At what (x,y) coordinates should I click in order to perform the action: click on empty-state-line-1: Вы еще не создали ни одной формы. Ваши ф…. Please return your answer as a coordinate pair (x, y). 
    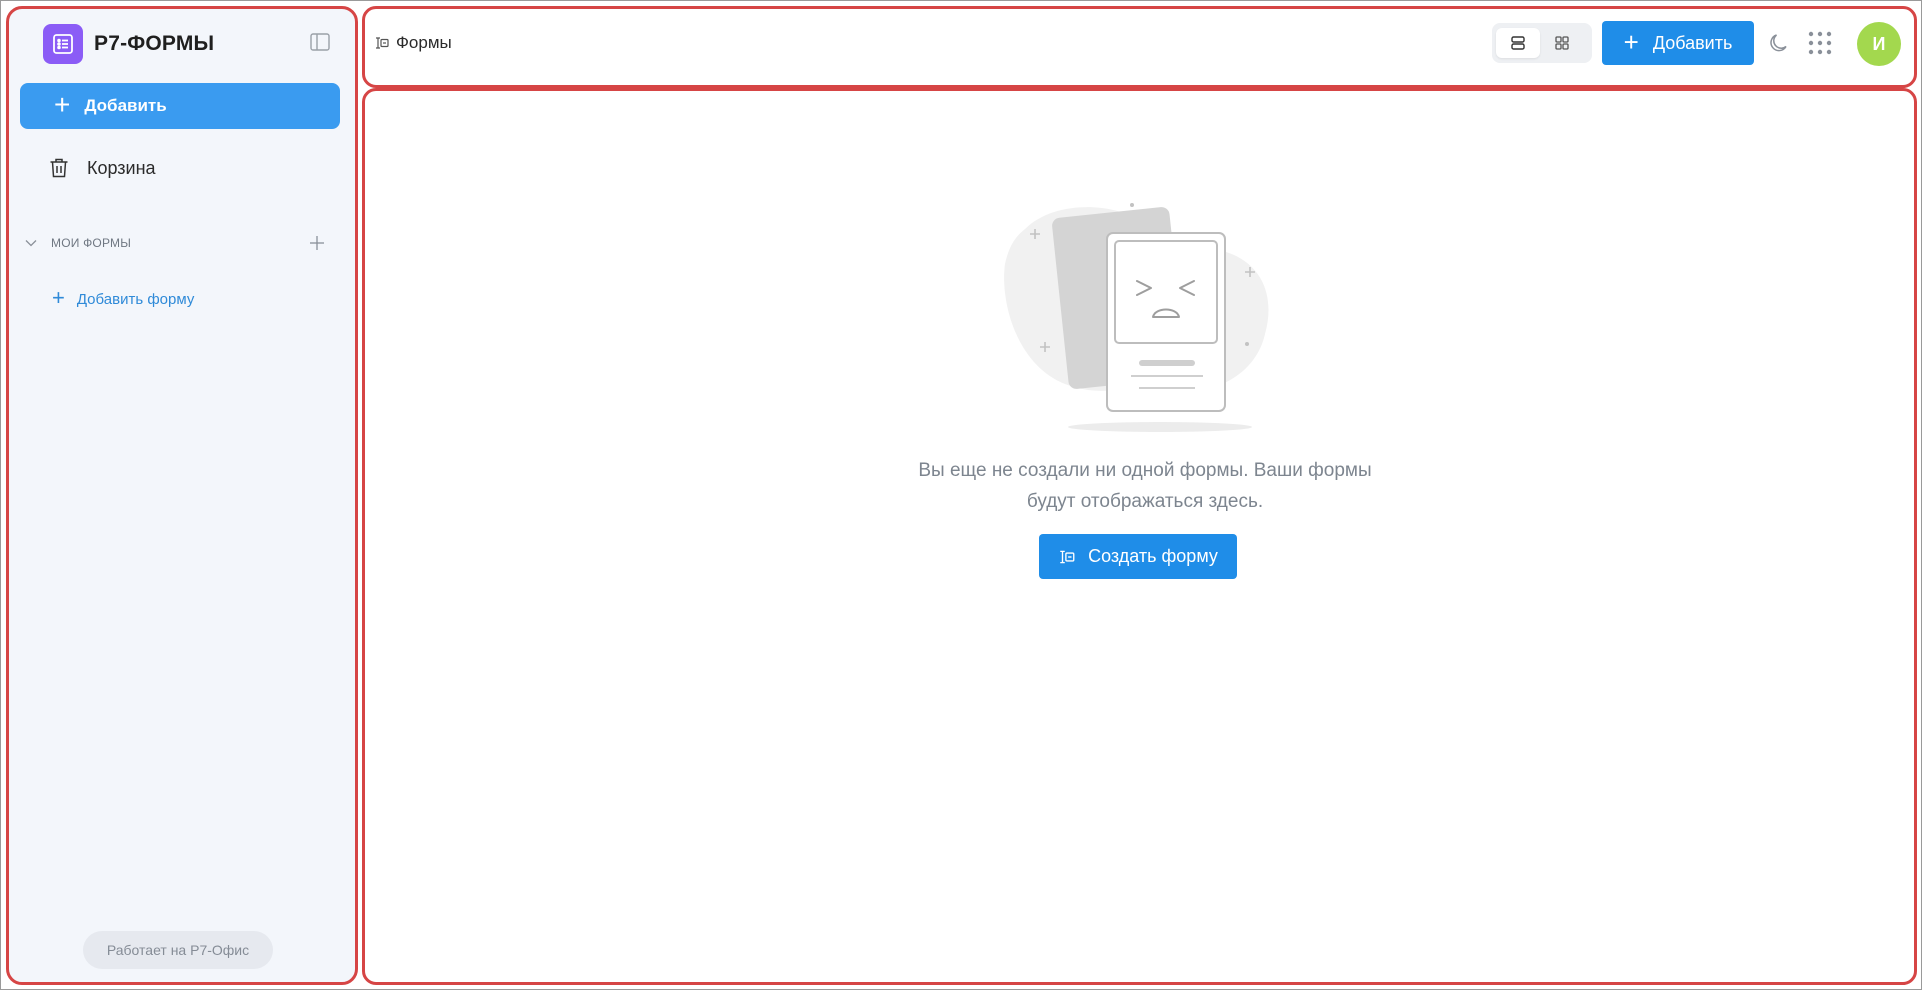
    Looking at the image, I should click on (1145, 470).